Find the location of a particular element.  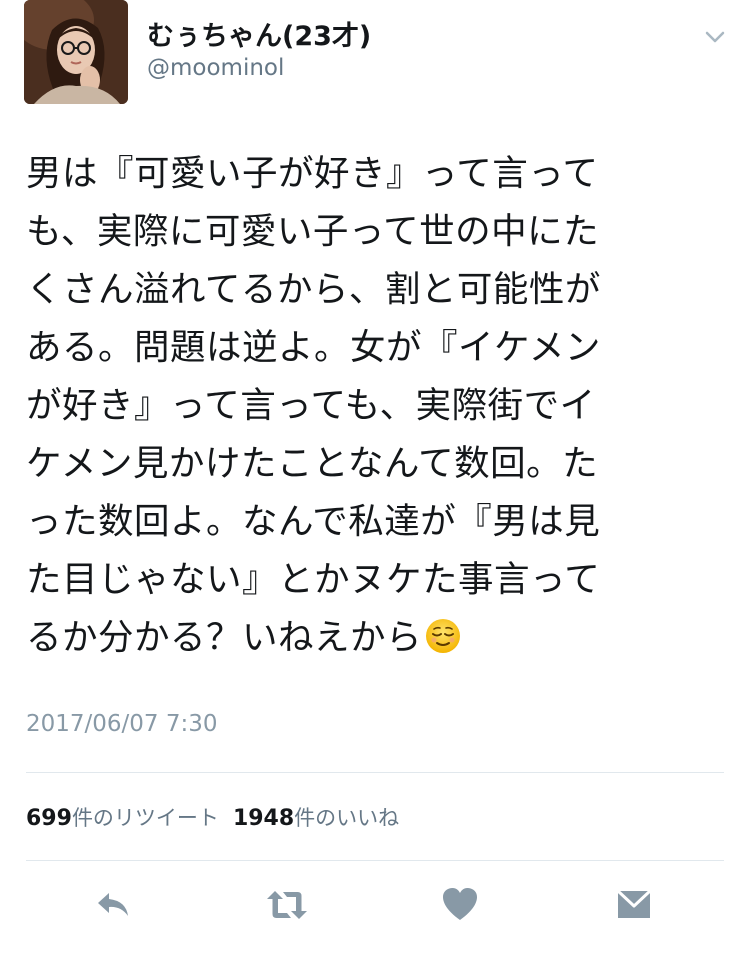

like-count-label: 件のいいね is located at coordinates (347, 818).